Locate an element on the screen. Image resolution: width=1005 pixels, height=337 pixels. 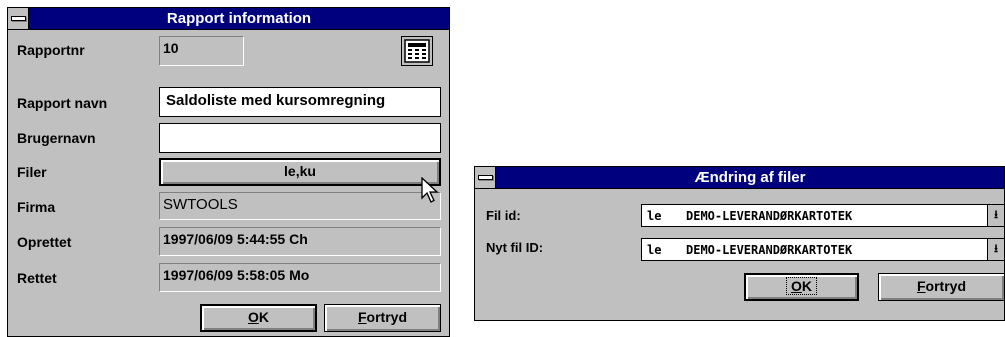
rettet-label: Rettet is located at coordinates (37, 278).